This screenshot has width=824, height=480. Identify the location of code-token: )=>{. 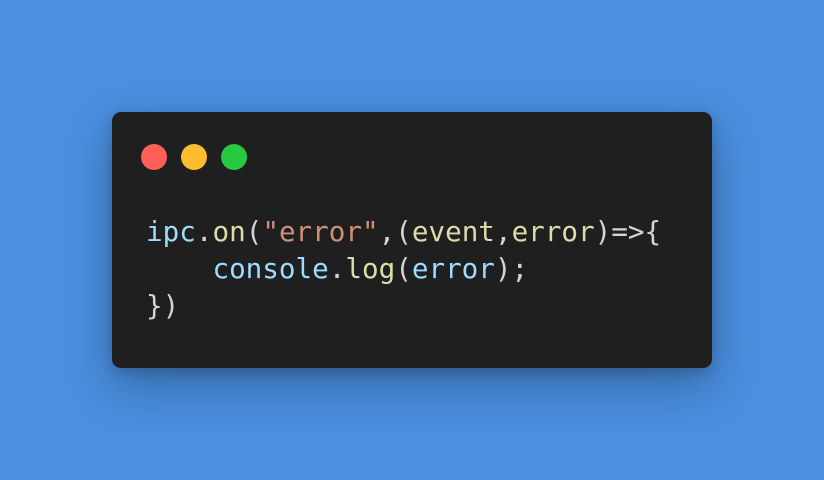
(628, 231).